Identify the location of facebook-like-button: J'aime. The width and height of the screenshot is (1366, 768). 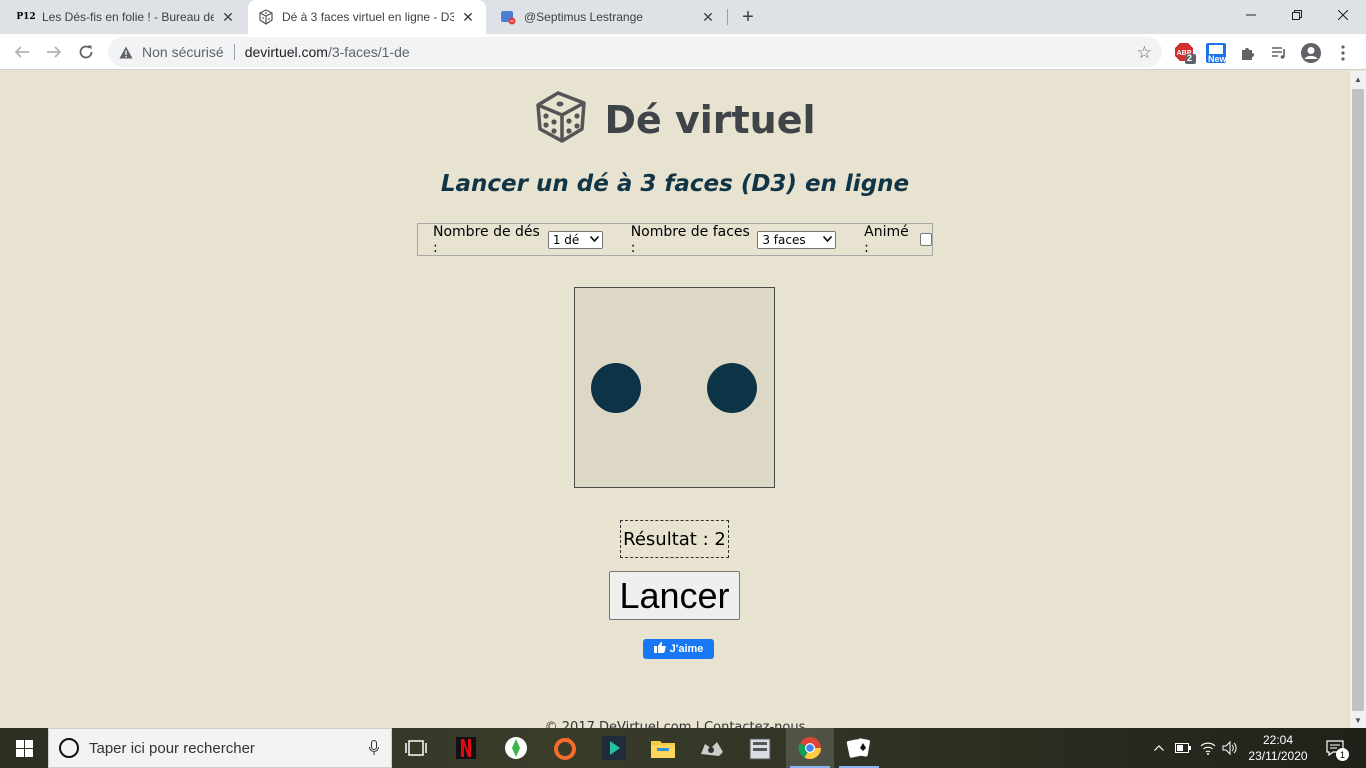
(678, 649).